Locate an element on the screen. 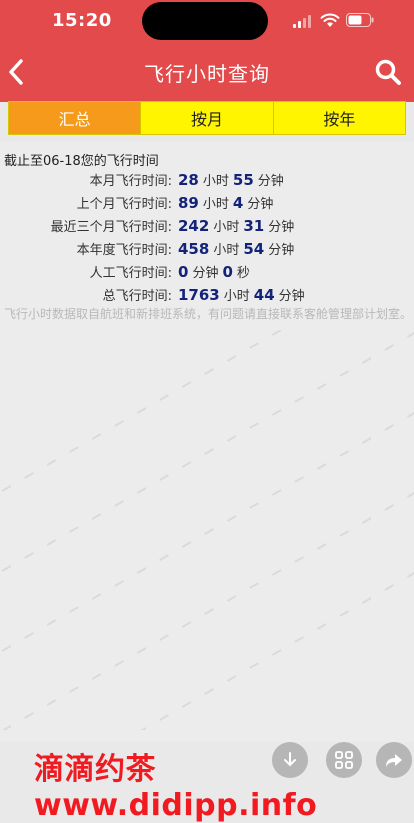  seconds-unit: 秒 is located at coordinates (243, 273).